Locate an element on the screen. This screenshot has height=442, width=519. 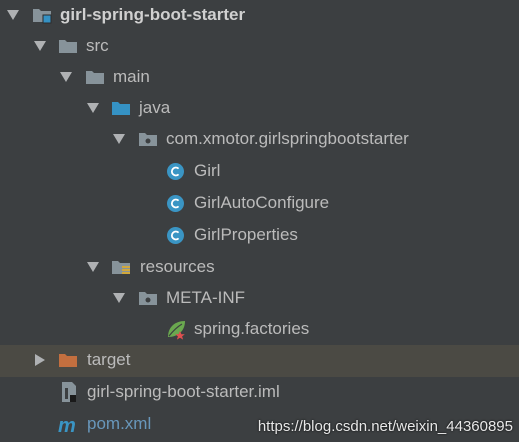
package-label: com.xmotor.girlspringbootstarter is located at coordinates (287, 138).